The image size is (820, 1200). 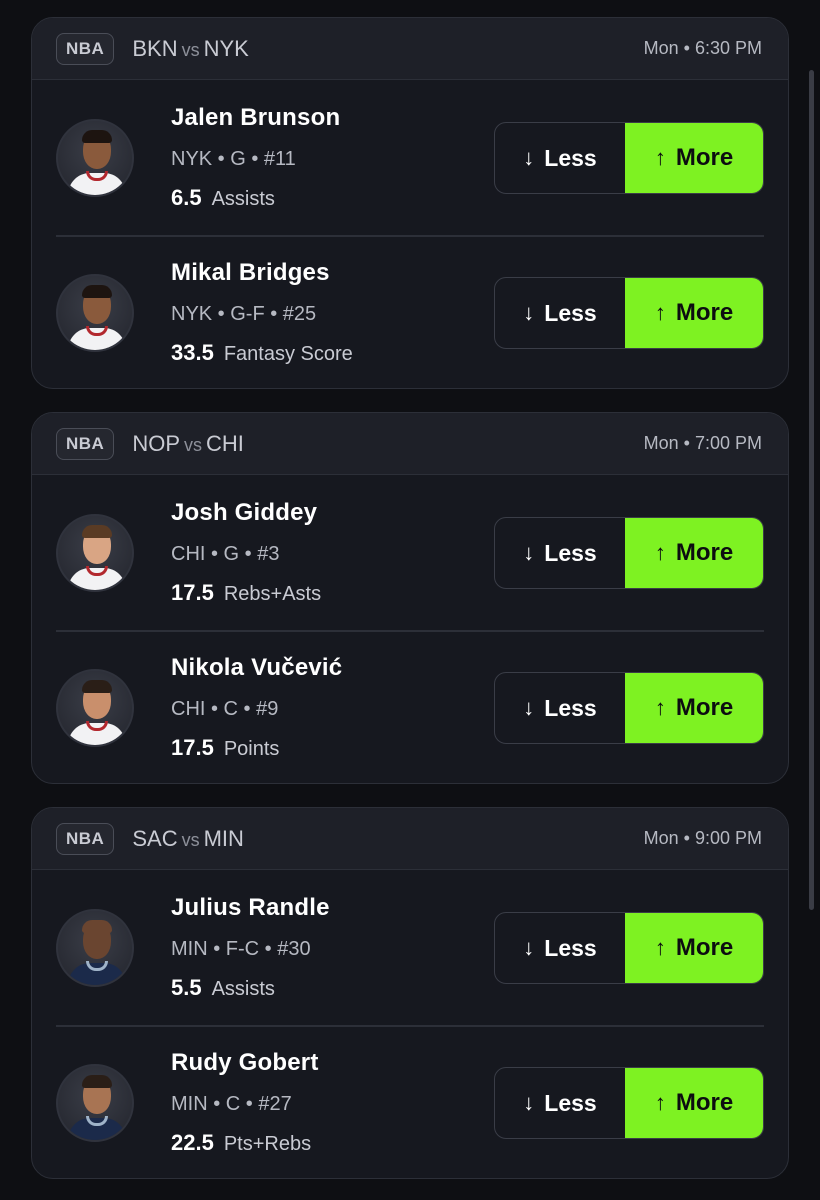 What do you see at coordinates (231, 1104) in the screenshot?
I see `player-meta: MIN • C • #27` at bounding box center [231, 1104].